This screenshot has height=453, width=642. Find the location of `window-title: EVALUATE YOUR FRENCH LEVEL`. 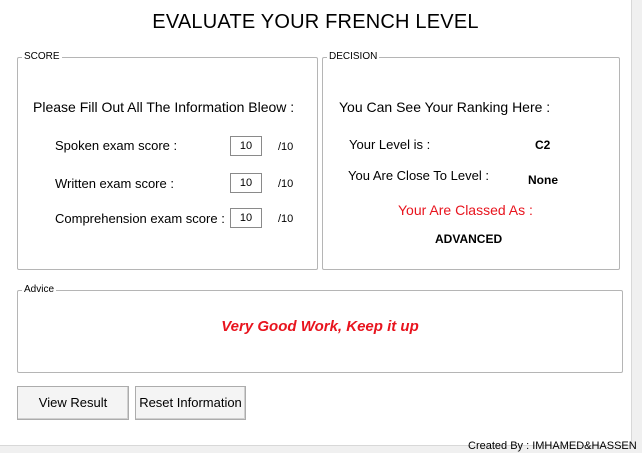

window-title: EVALUATE YOUR FRENCH LEVEL is located at coordinates (315, 22).